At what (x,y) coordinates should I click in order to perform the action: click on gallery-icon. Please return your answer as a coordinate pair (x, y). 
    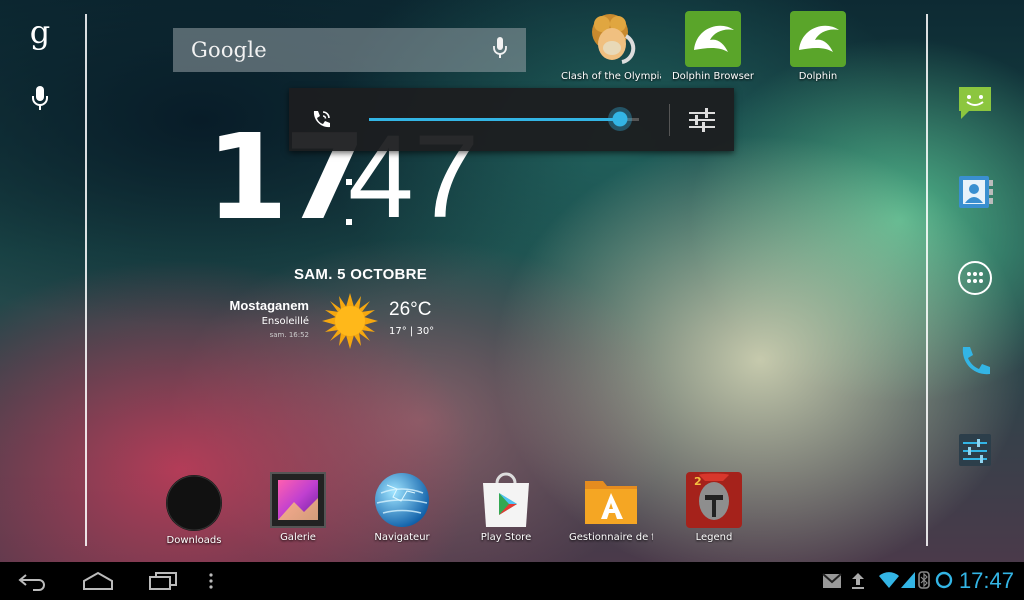
    Looking at the image, I should click on (298, 500).